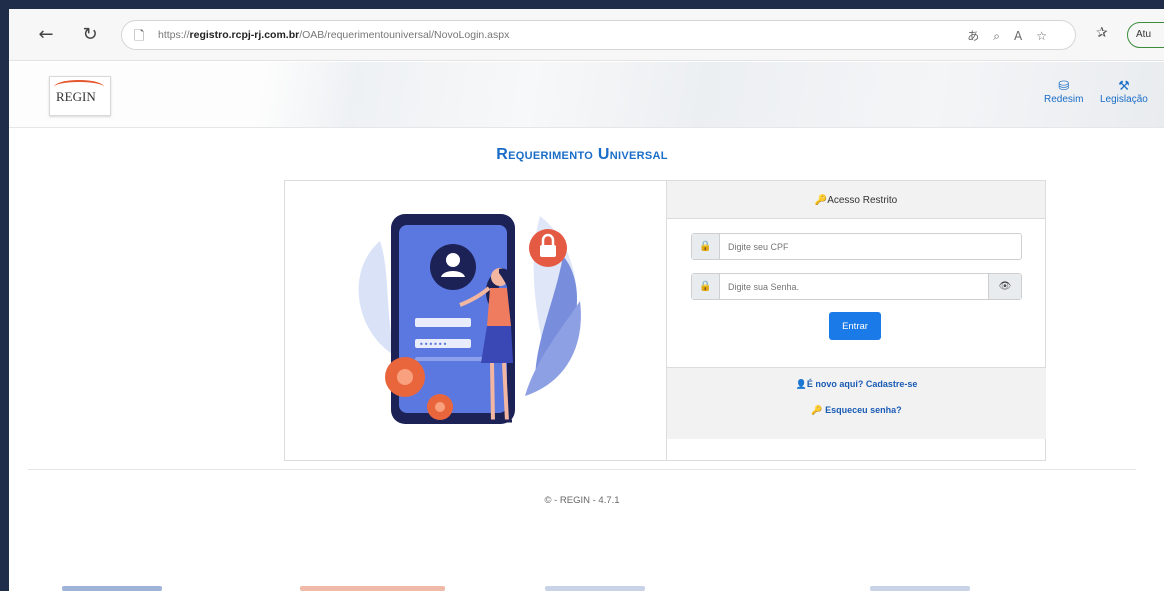 This screenshot has height=591, width=1164. Describe the element at coordinates (1124, 86) in the screenshot. I see `gavel-icon: ⚒` at that location.